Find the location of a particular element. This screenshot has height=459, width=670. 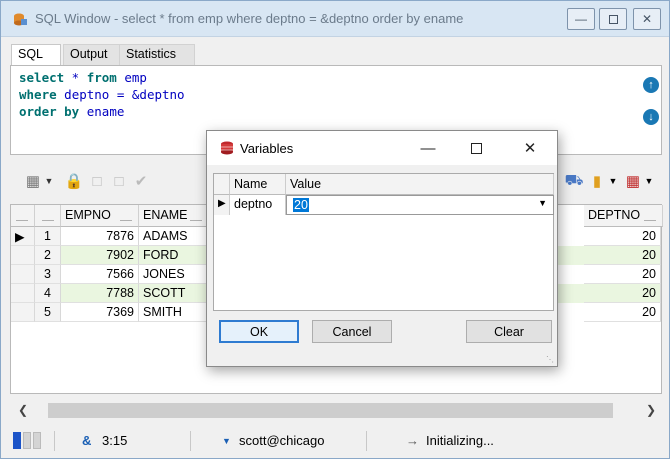

scroll-right-icon: ❯ is located at coordinates (651, 410).